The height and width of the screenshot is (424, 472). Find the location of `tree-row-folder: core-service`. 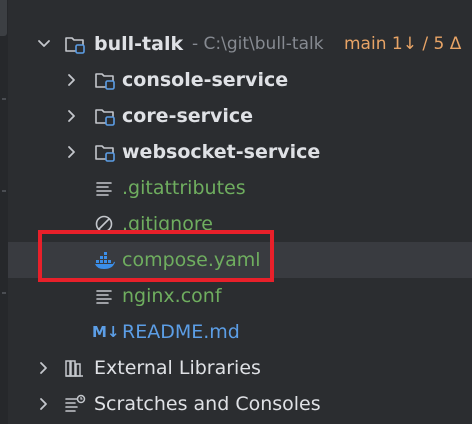

tree-row-folder: core-service is located at coordinates (240, 116).